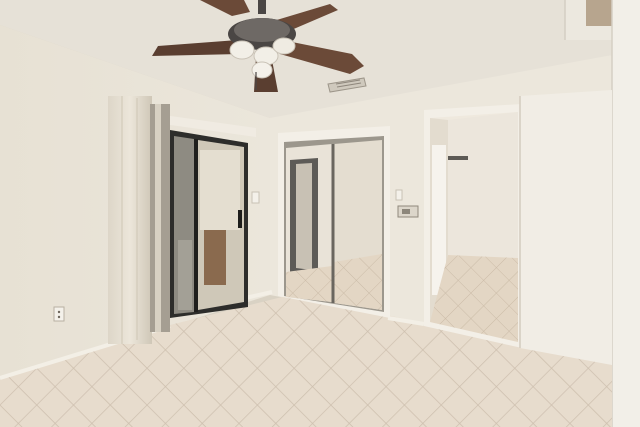  Describe the element at coordinates (209, 224) in the screenshot. I see `sliding-glass-door` at that location.